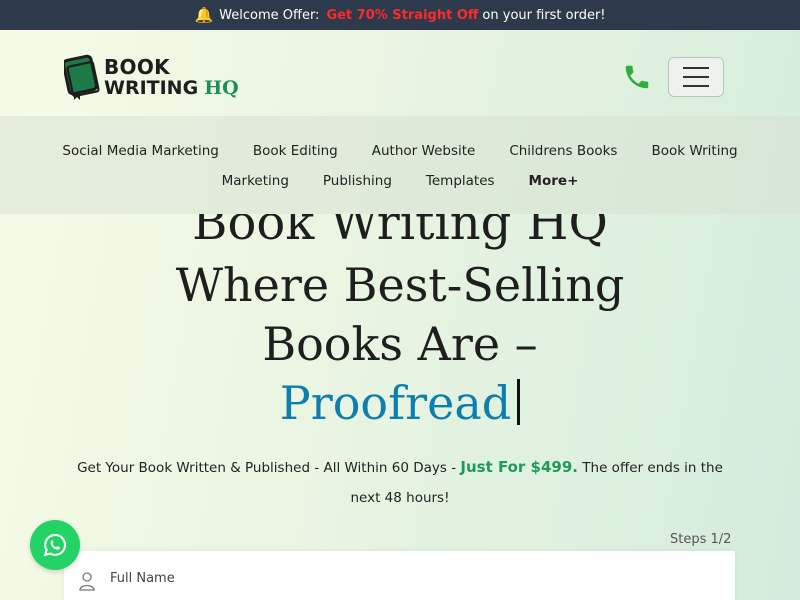 The height and width of the screenshot is (600, 800). I want to click on lead-form, so click(399, 575).